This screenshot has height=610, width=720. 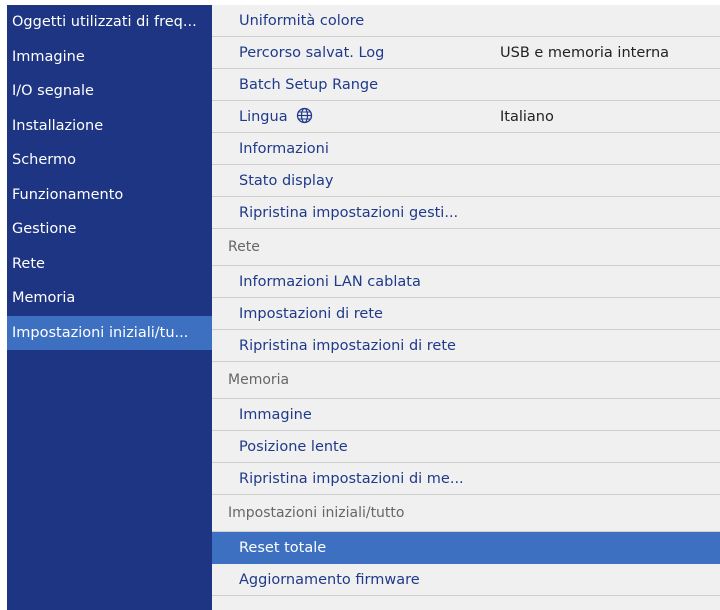 What do you see at coordinates (466, 21) in the screenshot?
I see `menu-item-color-uniformity: Uniformità colore` at bounding box center [466, 21].